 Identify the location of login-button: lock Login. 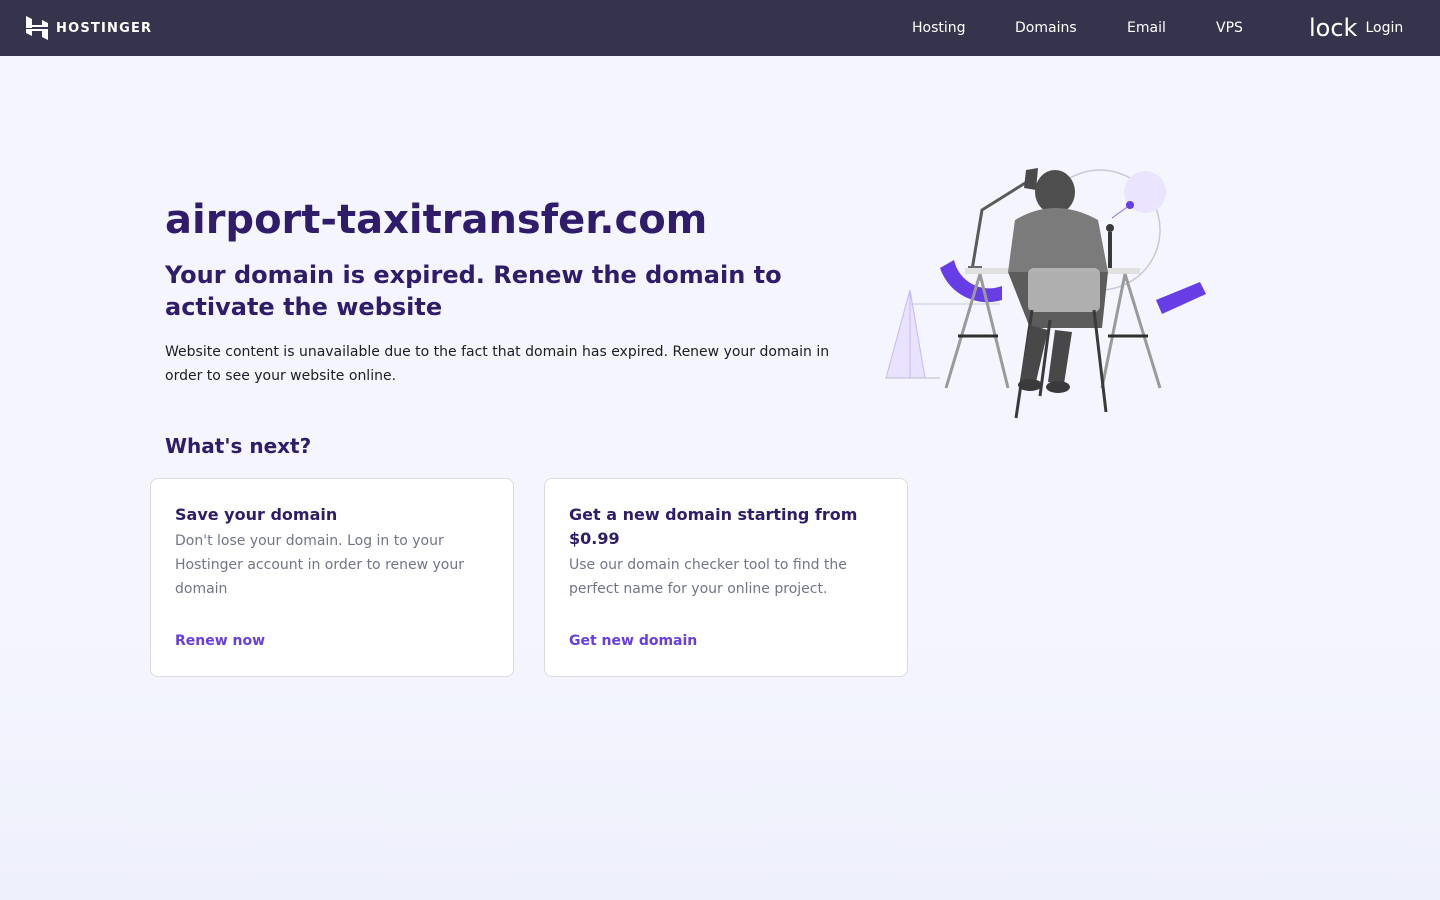
(1356, 28).